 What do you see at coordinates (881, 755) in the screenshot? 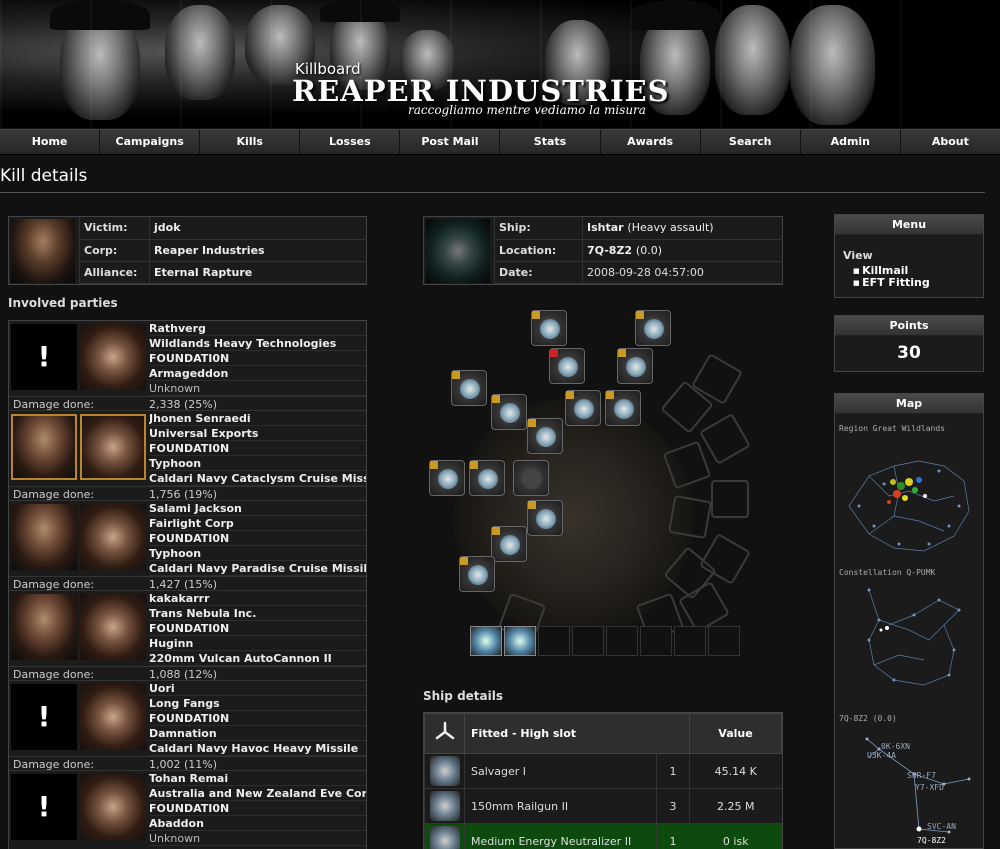
I see `map-system-u3k4a: U3K-4A` at bounding box center [881, 755].